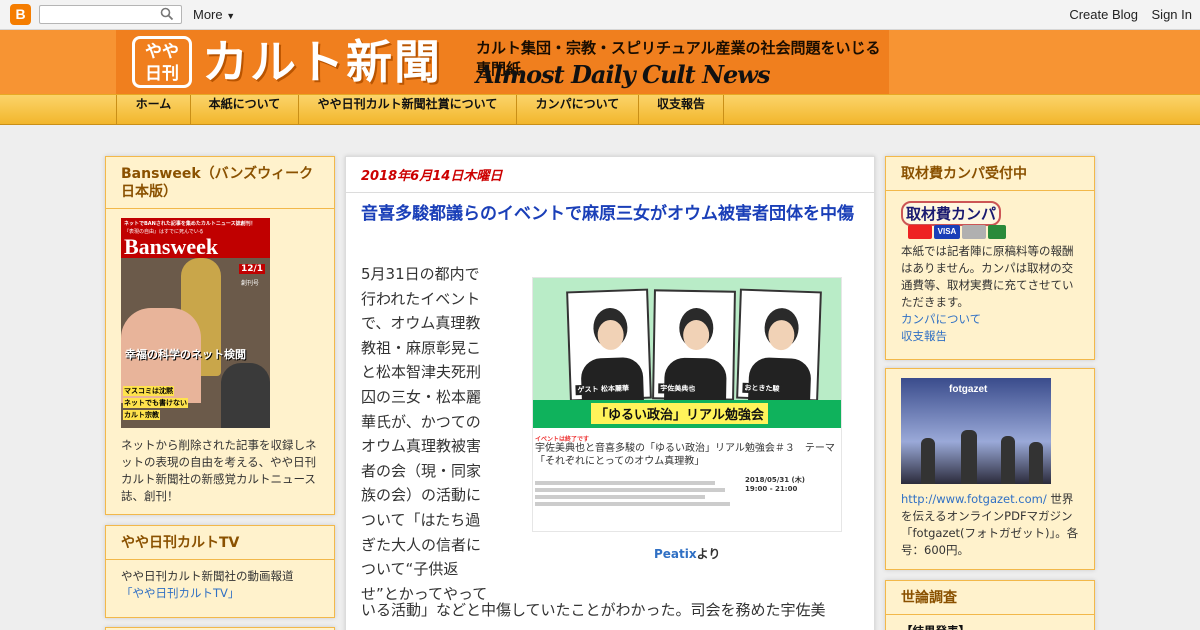 This screenshot has height=630, width=1200. I want to click on event-date: 2018/05/31 (木), so click(775, 480).